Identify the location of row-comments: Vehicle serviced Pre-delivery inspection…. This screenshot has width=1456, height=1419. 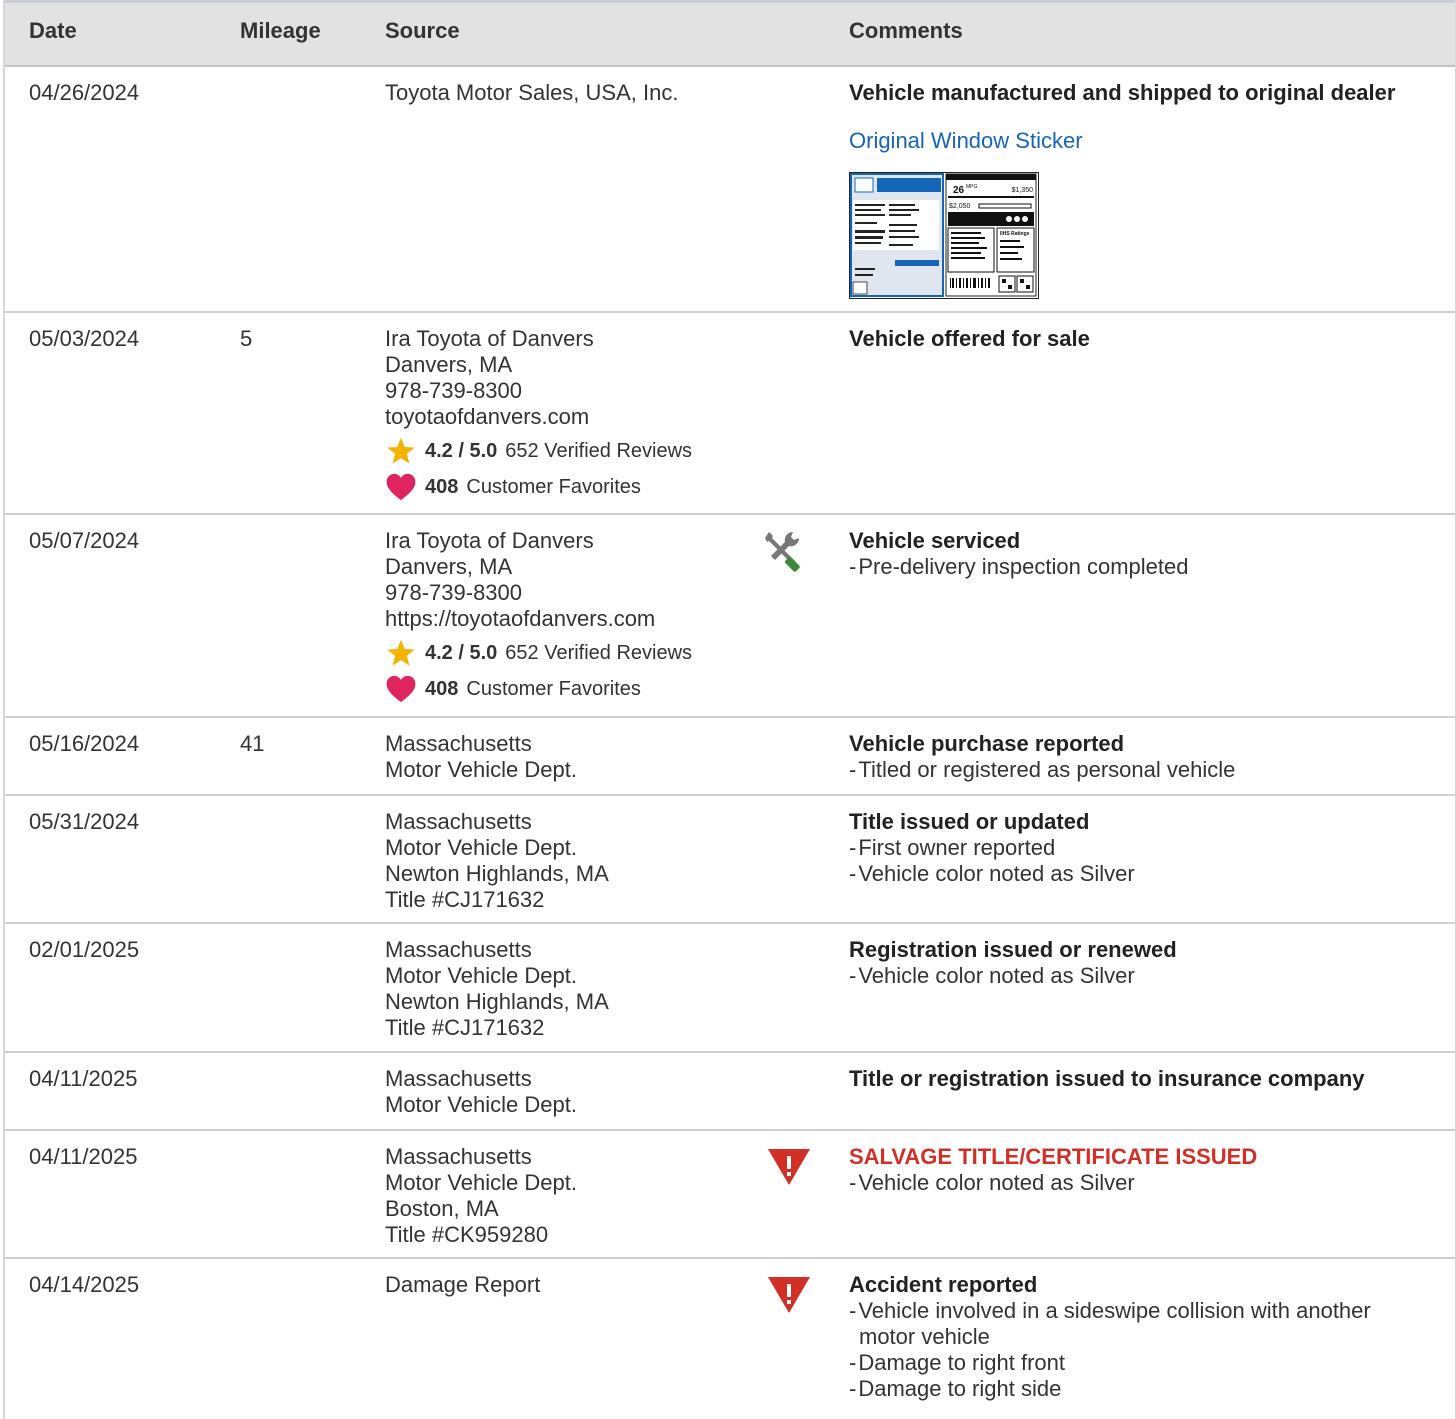
(1139, 554).